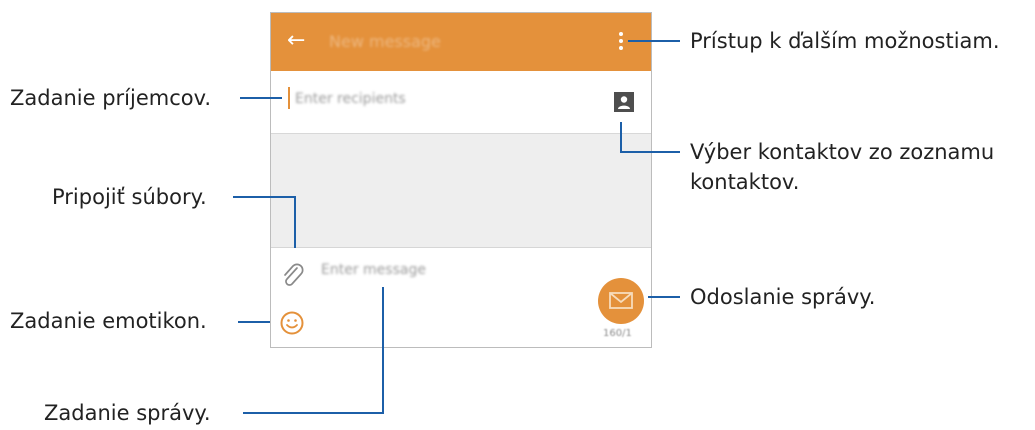 This screenshot has width=1035, height=430. I want to click on recipients-field: Enter recipients, so click(461, 102).